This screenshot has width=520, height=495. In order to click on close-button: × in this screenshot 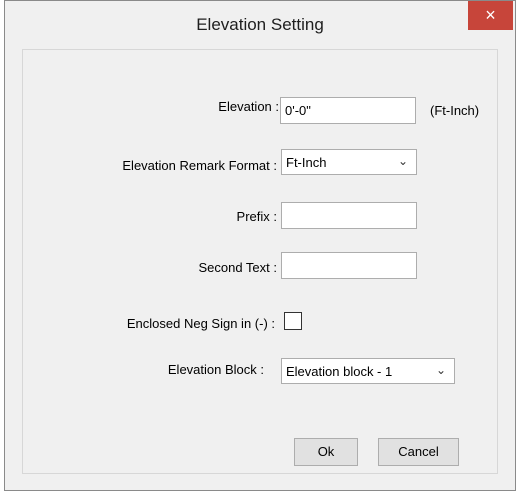, I will do `click(490, 15)`.